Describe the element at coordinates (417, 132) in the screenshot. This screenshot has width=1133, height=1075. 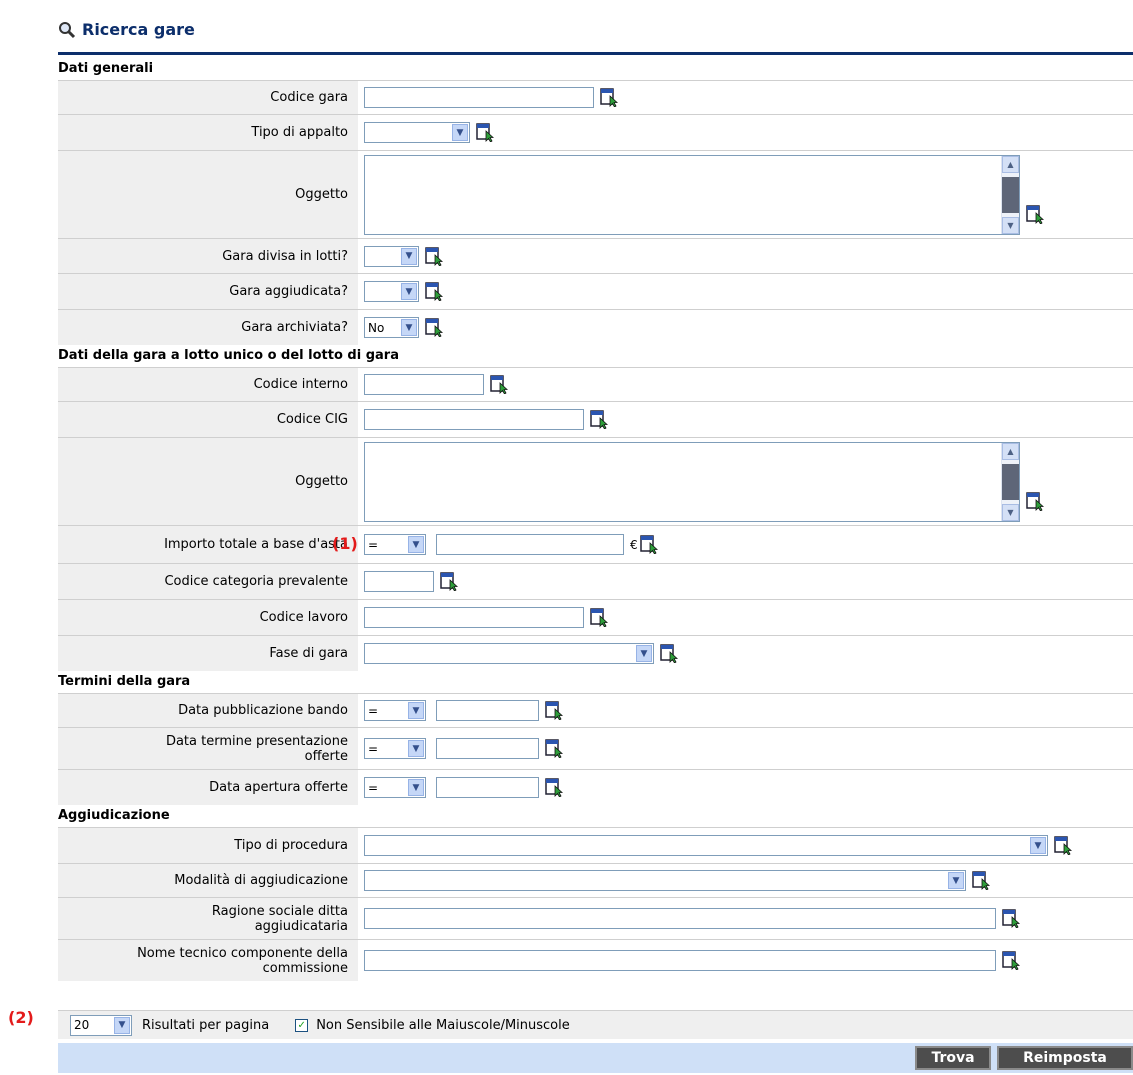
I see `tipo-appalto-select: ▼` at that location.